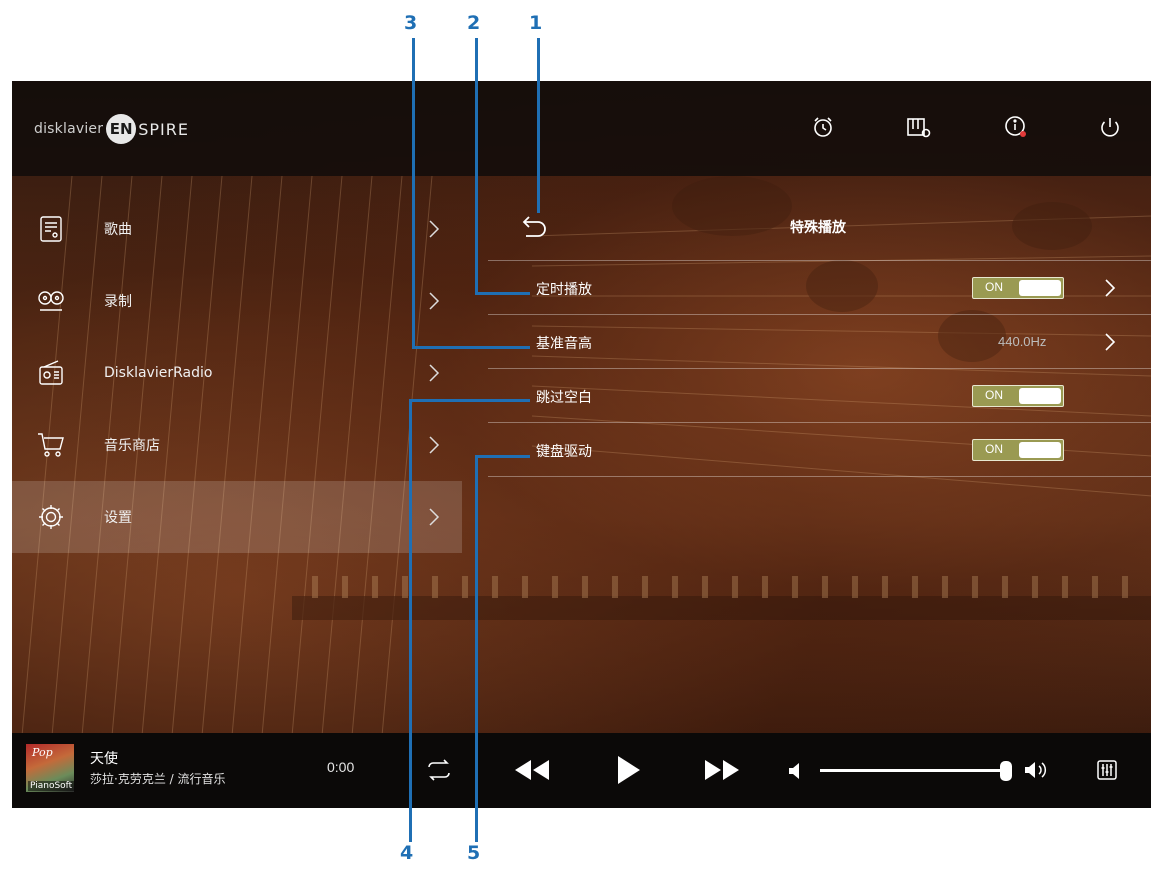  I want to click on brand-logo: disklavier EN SPIRE, so click(111, 129).